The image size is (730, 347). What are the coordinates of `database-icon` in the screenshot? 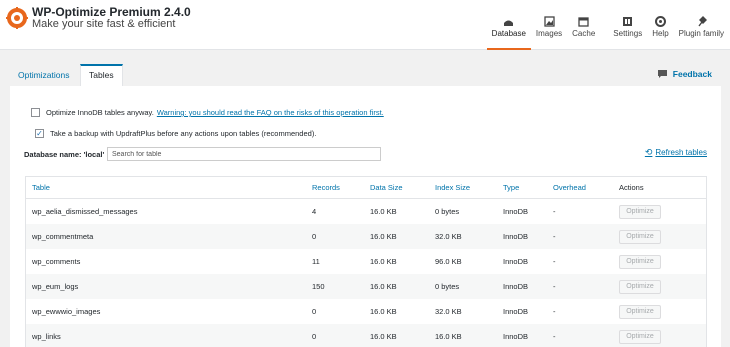 It's located at (509, 23).